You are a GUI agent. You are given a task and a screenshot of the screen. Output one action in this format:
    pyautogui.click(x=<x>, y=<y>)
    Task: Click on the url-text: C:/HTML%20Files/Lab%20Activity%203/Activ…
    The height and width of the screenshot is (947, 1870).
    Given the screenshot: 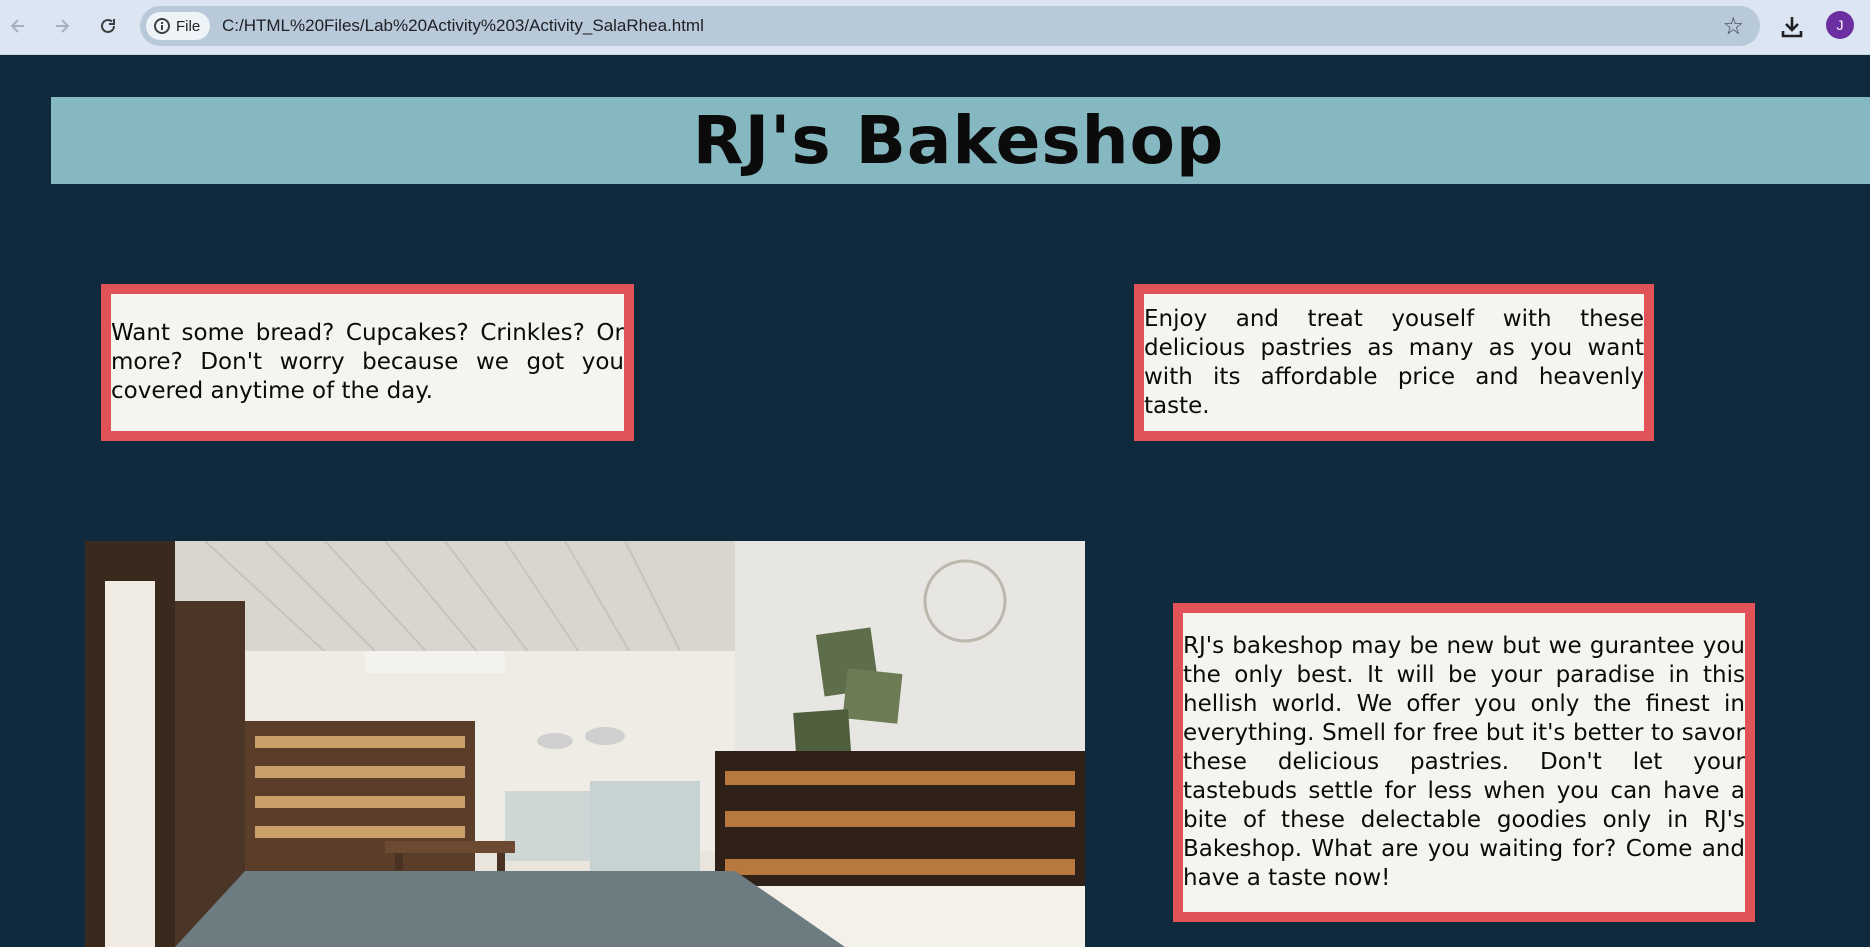 What is the action you would take?
    pyautogui.click(x=463, y=26)
    